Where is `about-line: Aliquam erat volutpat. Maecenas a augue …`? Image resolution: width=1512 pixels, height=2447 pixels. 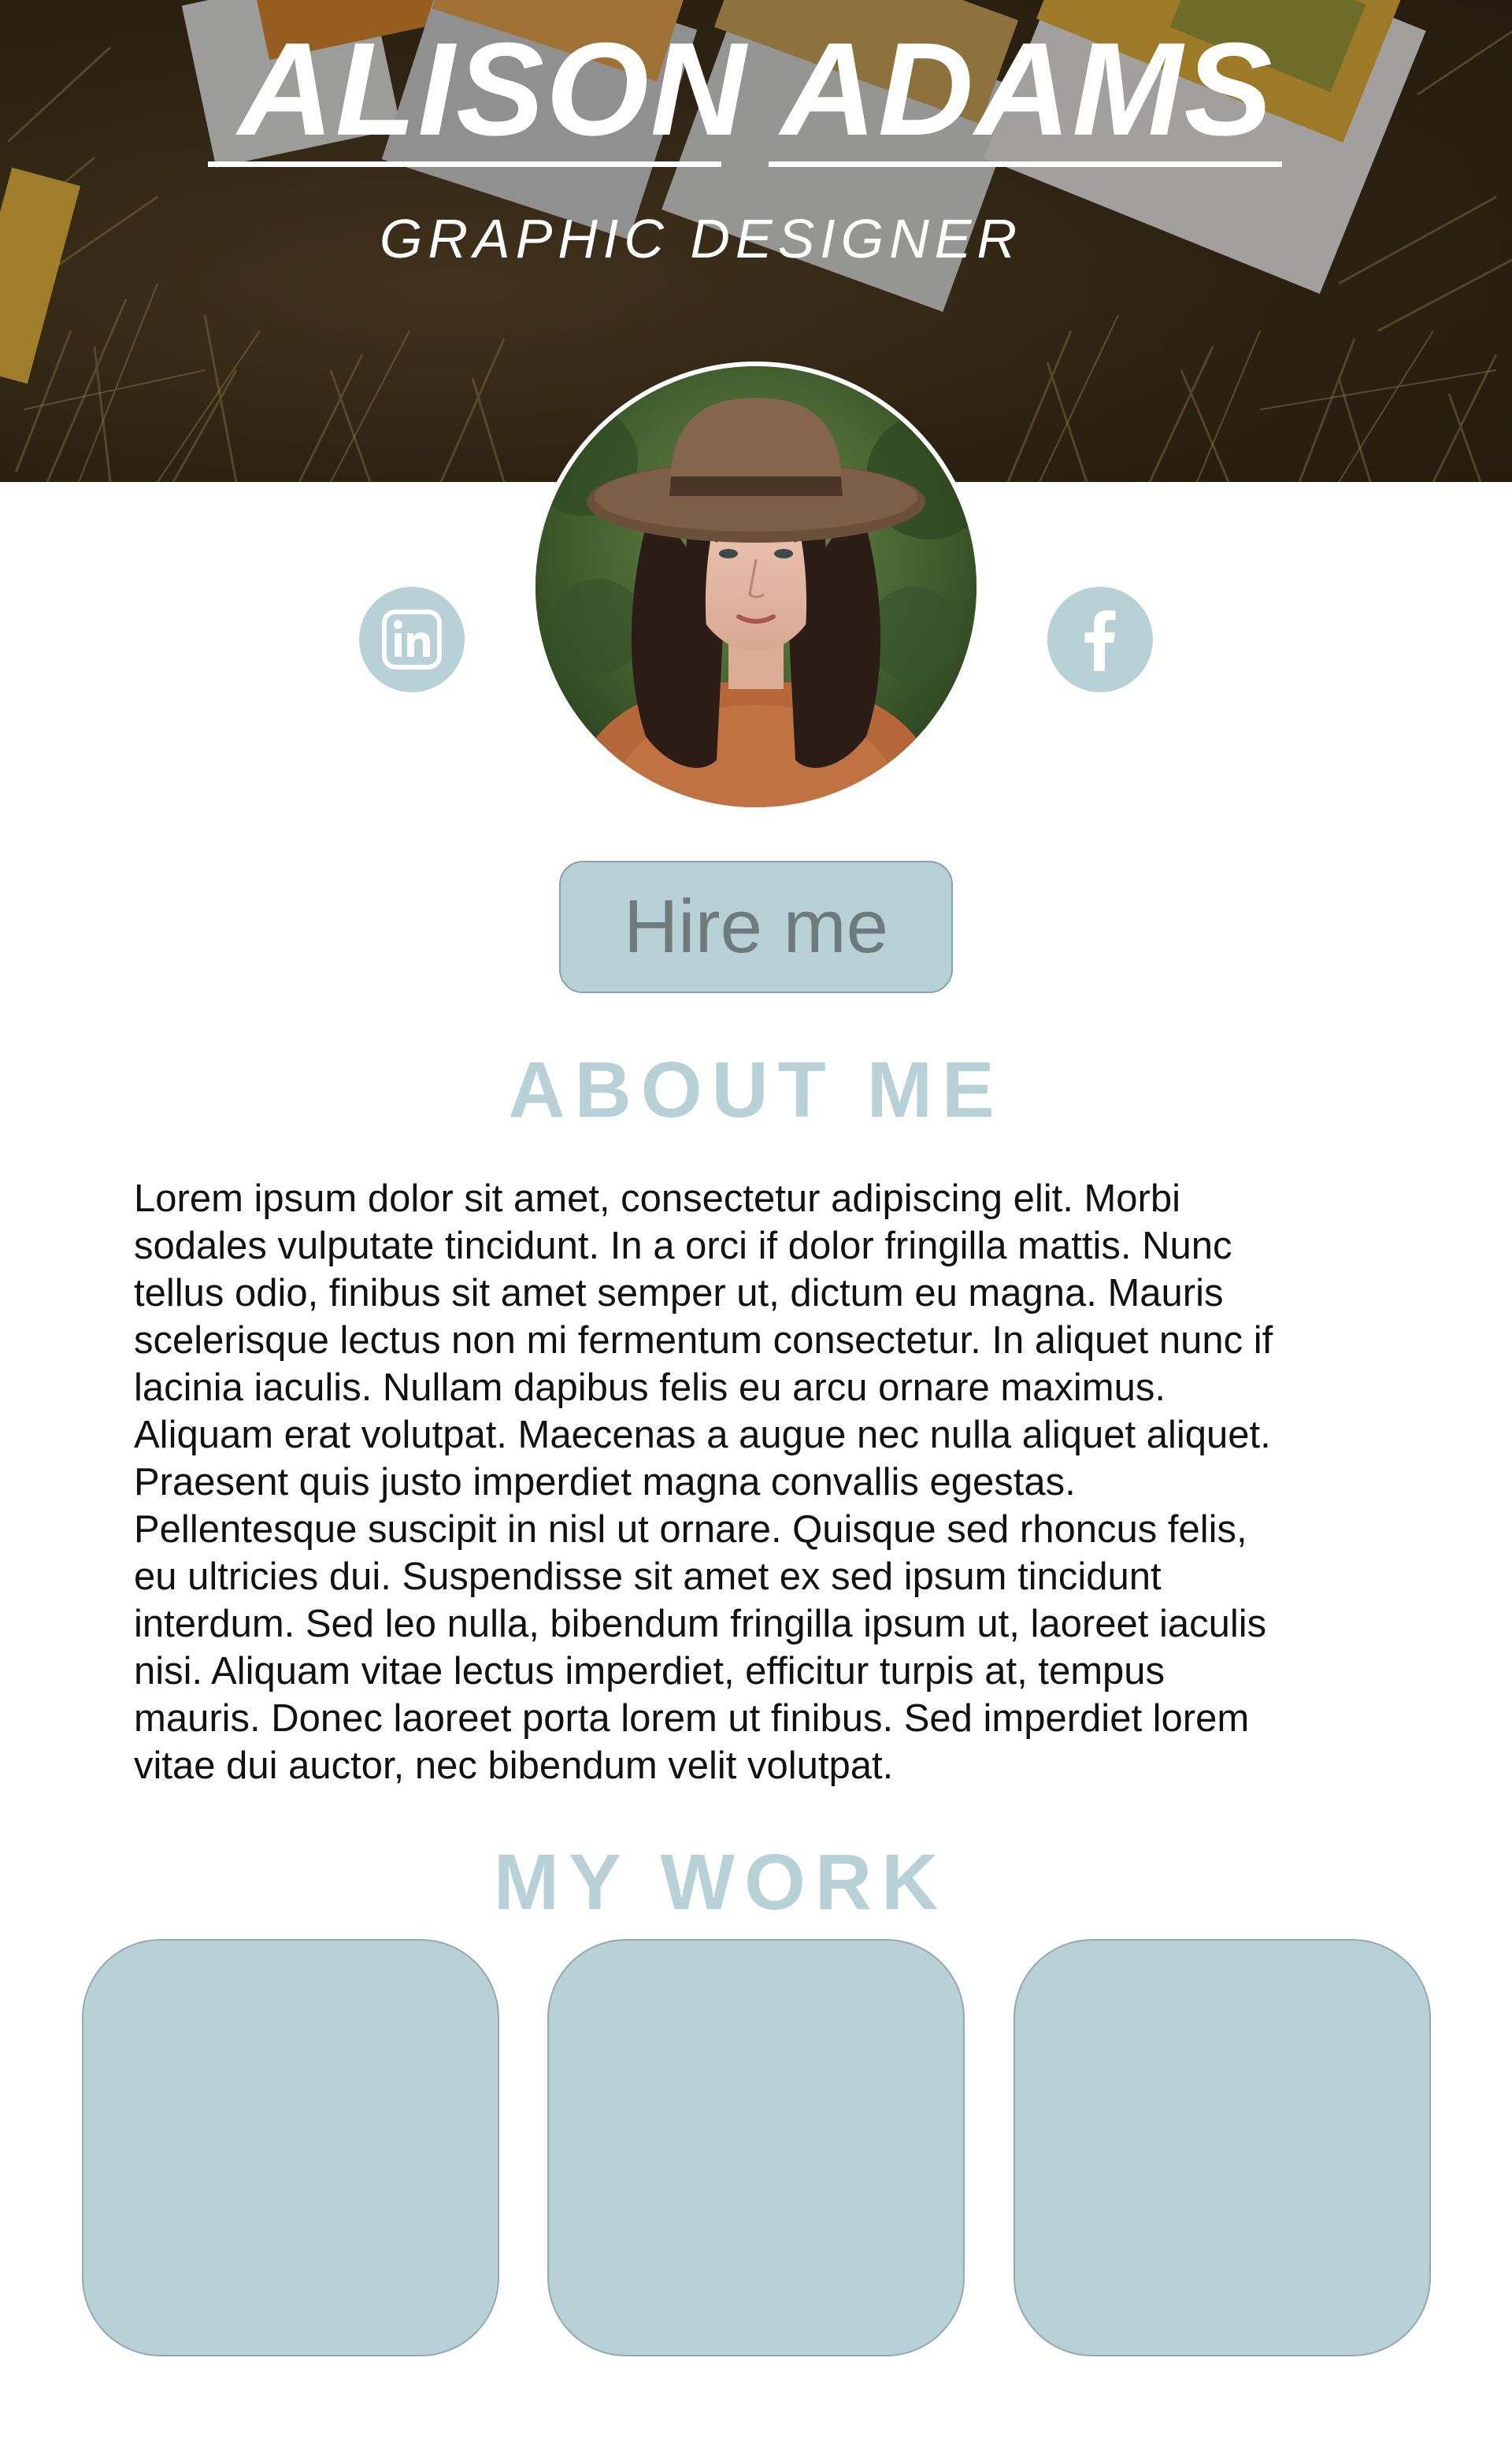 about-line: Aliquam erat volutpat. Maecenas a augue … is located at coordinates (702, 1435).